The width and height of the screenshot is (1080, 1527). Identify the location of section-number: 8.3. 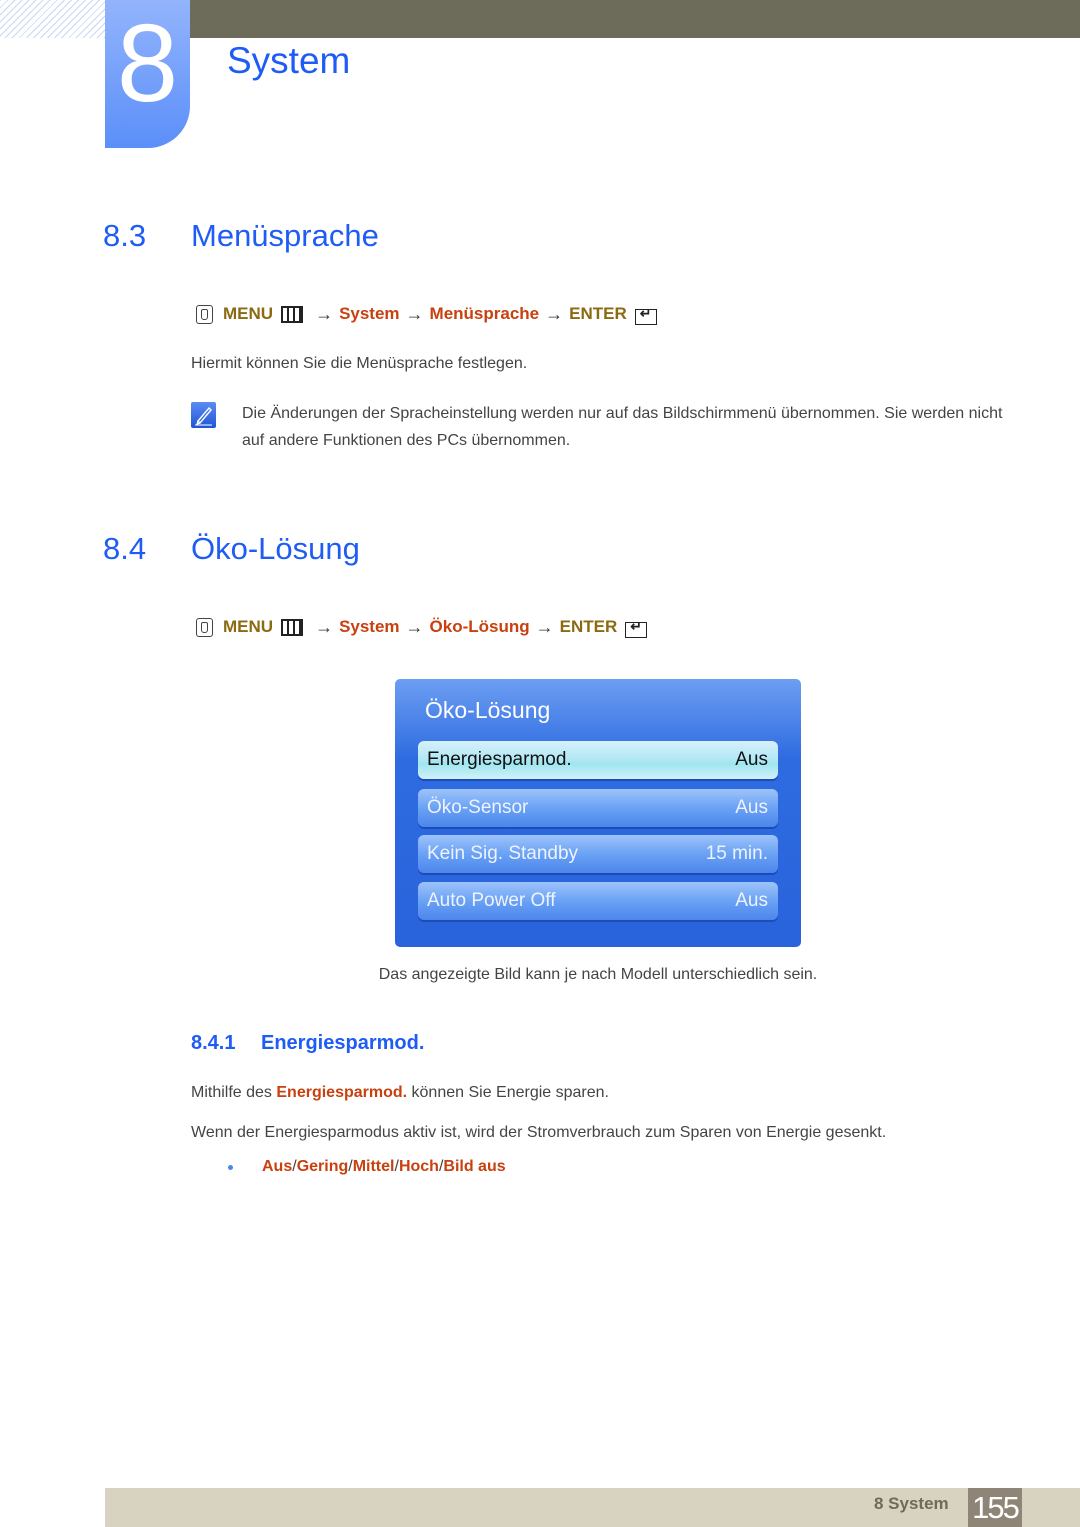
(125, 235).